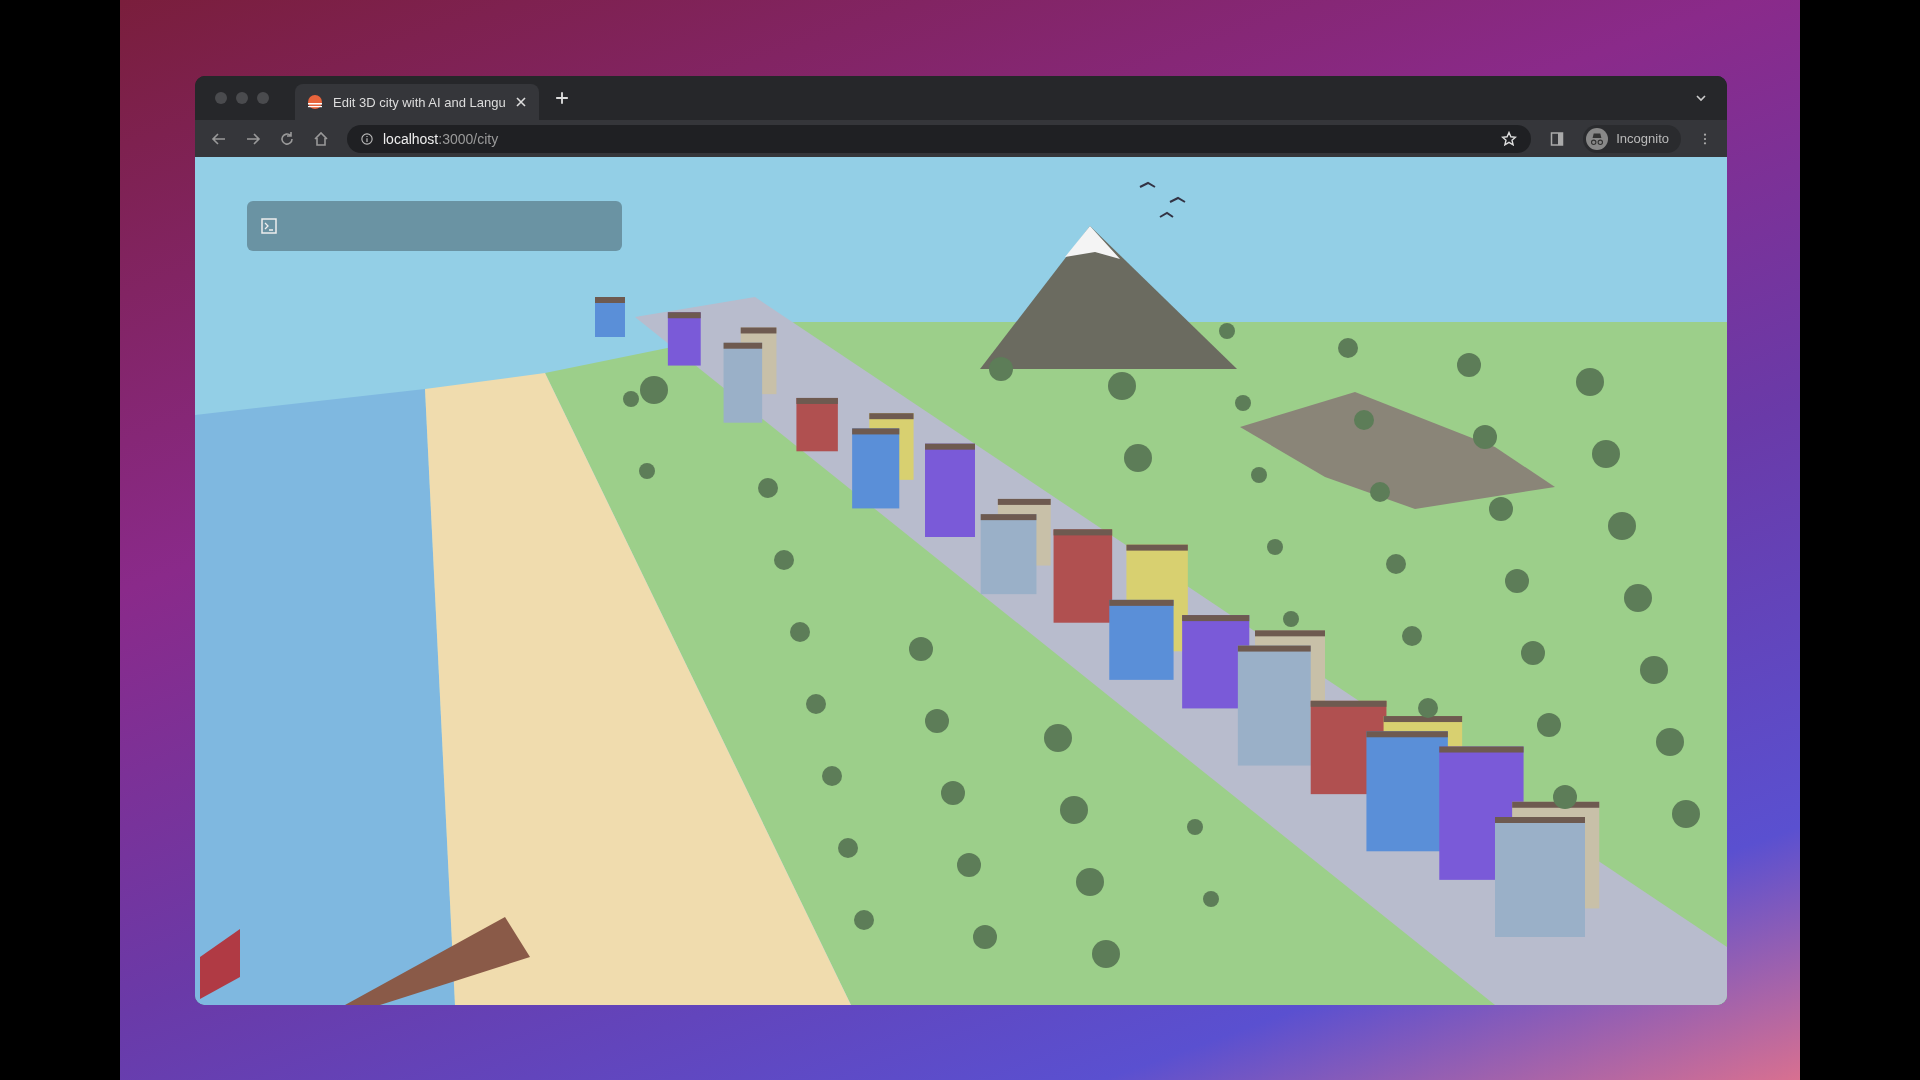 The height and width of the screenshot is (1080, 1920). I want to click on incognito-profile-button: Incognito, so click(1632, 138).